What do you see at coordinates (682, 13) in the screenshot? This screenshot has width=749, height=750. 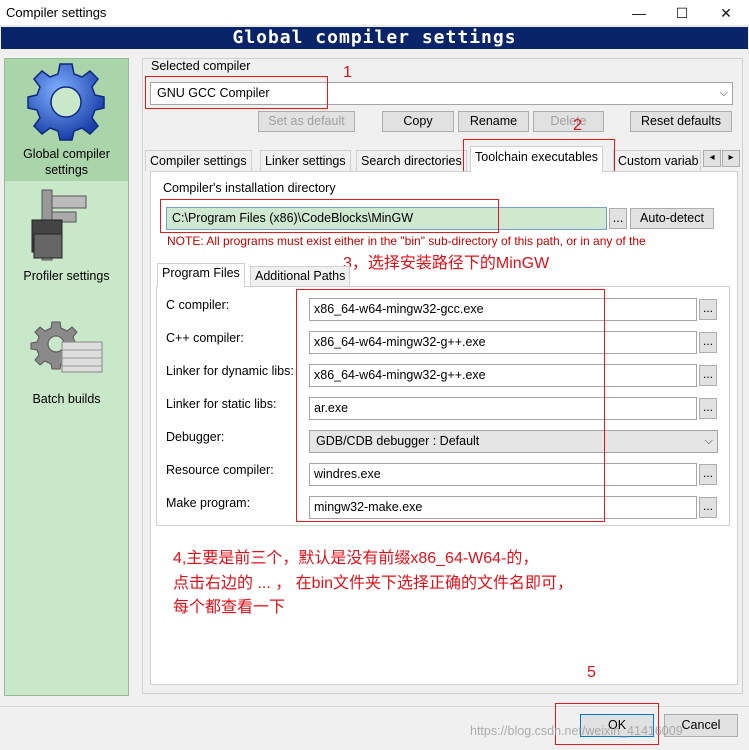 I see `maximize-button: ☐` at bounding box center [682, 13].